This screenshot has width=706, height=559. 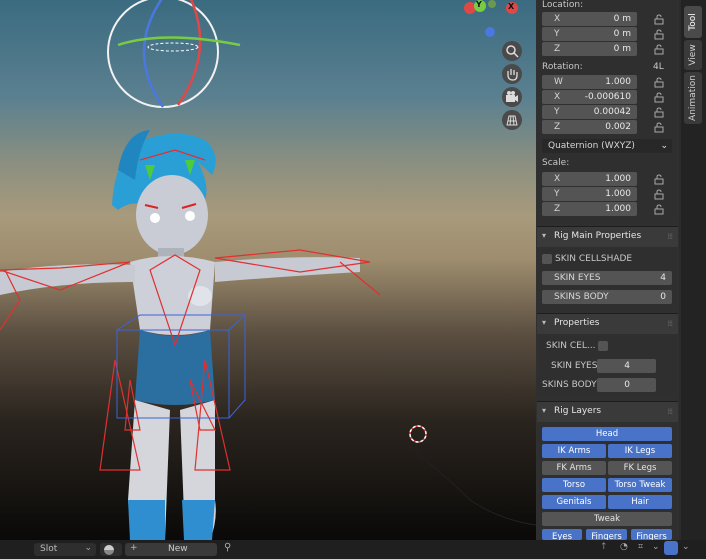 I want to click on skin-eyes-field: SKIN EYES 4, so click(x=607, y=278).